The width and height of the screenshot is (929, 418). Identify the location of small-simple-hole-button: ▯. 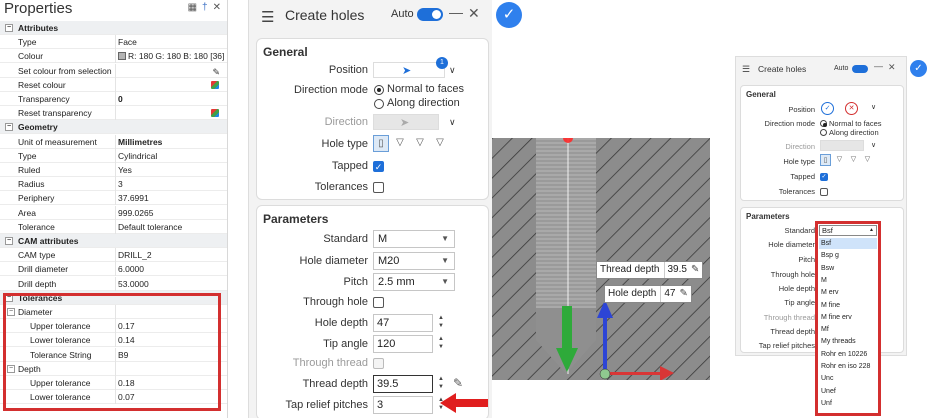
(825, 160).